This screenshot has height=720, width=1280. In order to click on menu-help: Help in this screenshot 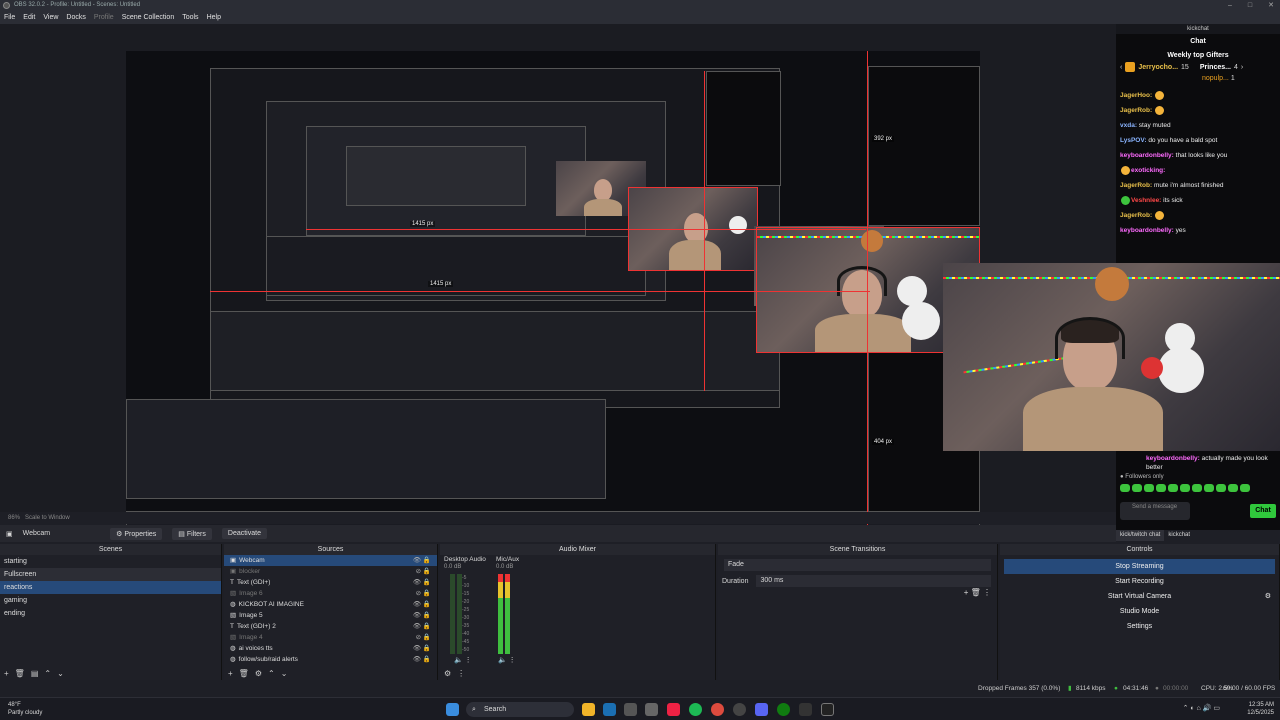, I will do `click(214, 17)`.